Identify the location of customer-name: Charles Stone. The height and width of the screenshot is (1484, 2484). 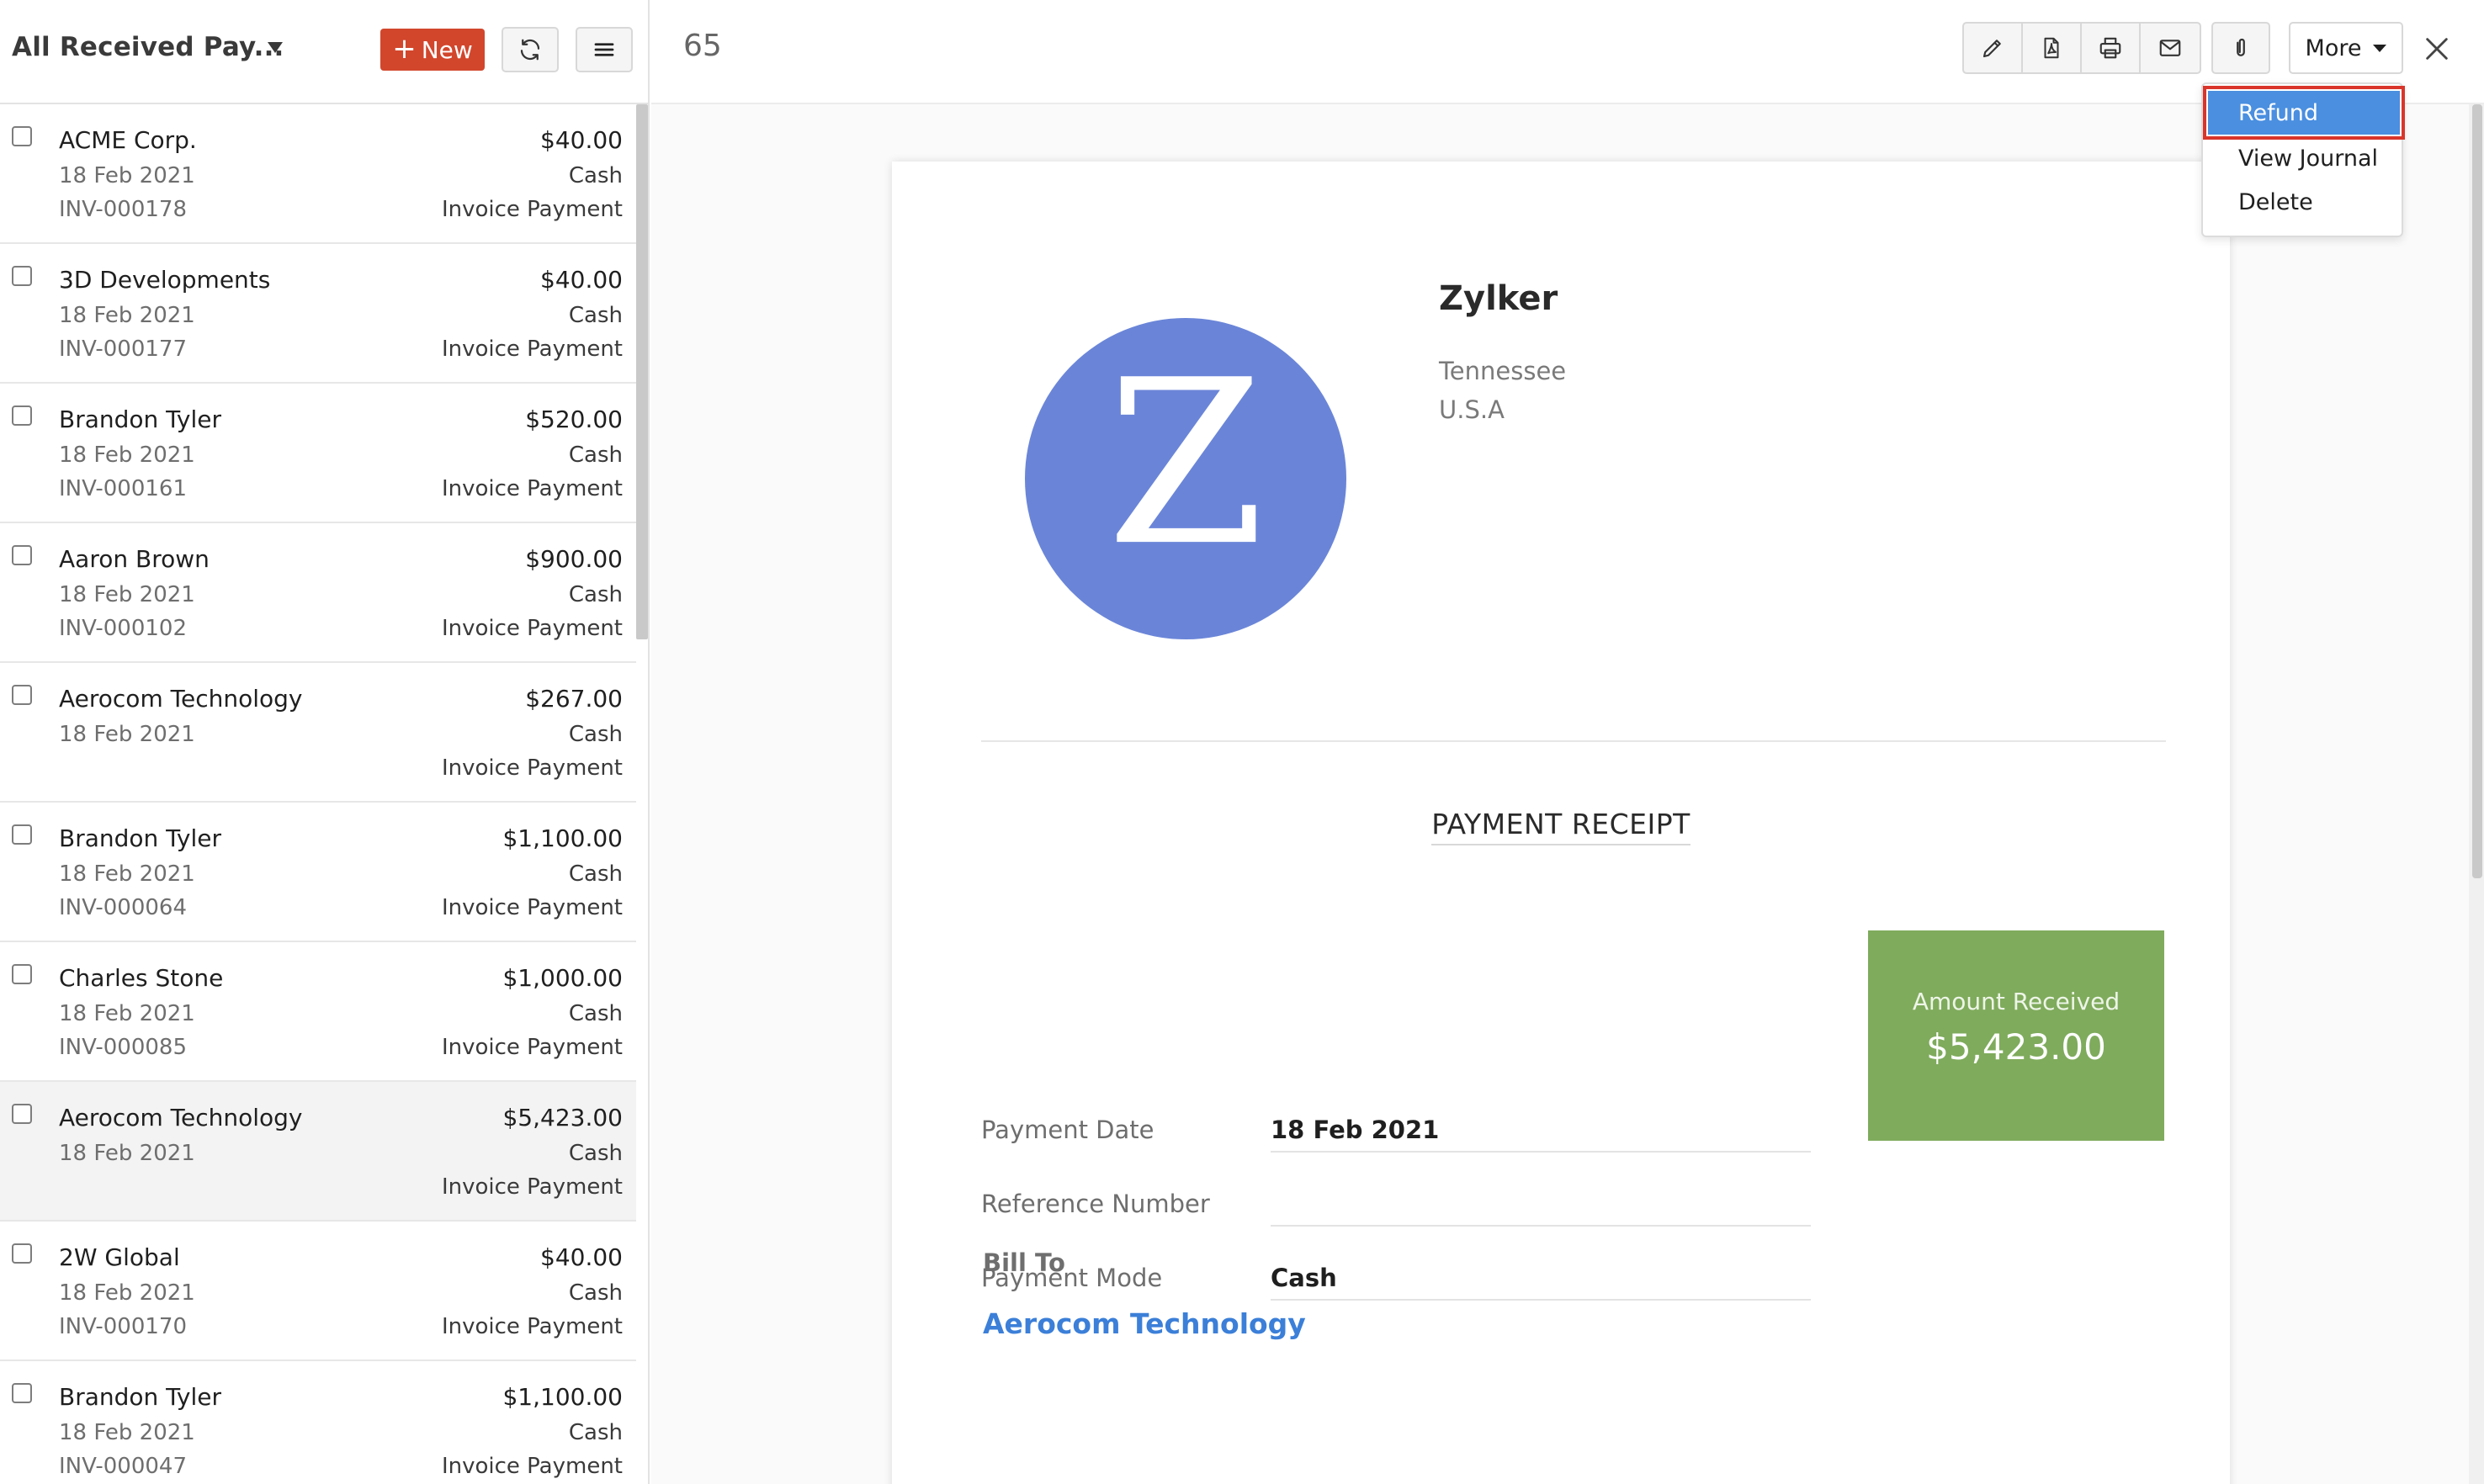
(141, 978).